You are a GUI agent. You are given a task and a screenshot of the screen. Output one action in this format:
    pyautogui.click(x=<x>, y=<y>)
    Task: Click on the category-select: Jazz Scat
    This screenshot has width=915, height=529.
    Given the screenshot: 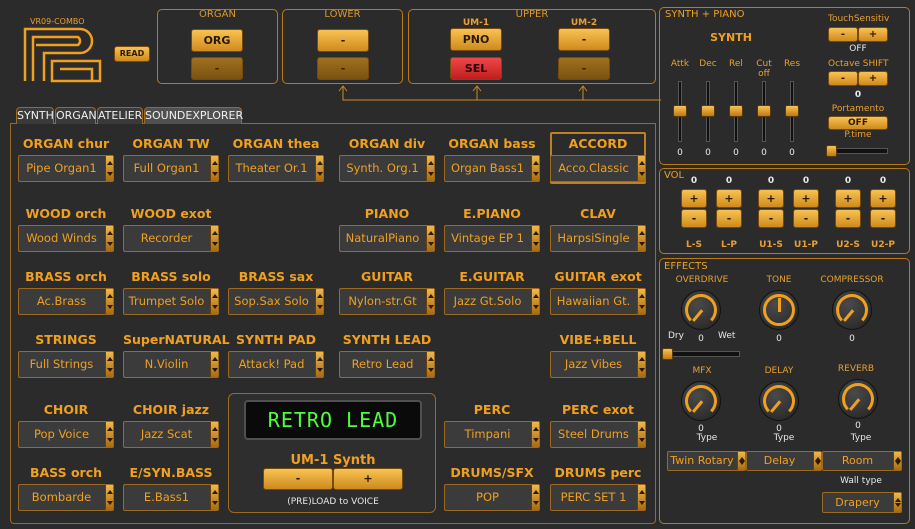 What is the action you would take?
    pyautogui.click(x=171, y=434)
    